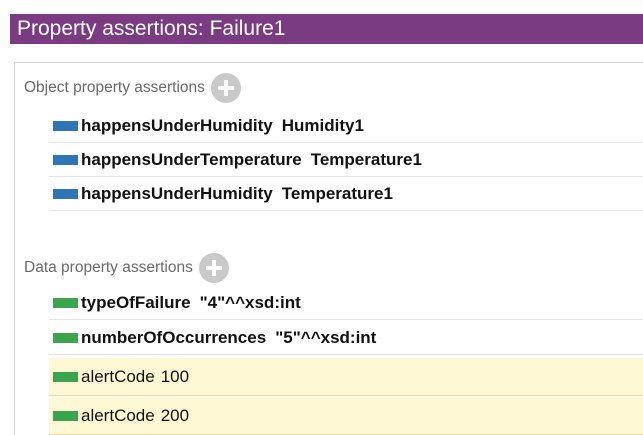 The height and width of the screenshot is (435, 643). Describe the element at coordinates (174, 337) in the screenshot. I see `data-assertion-property: numberOfOccurrences` at that location.